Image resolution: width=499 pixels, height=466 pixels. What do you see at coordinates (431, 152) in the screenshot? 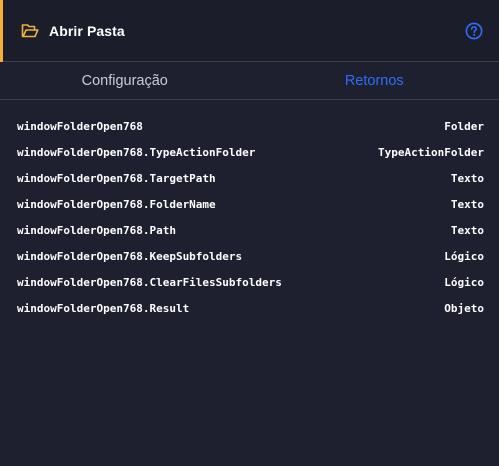
I see `return-type: TypeActionFolder` at bounding box center [431, 152].